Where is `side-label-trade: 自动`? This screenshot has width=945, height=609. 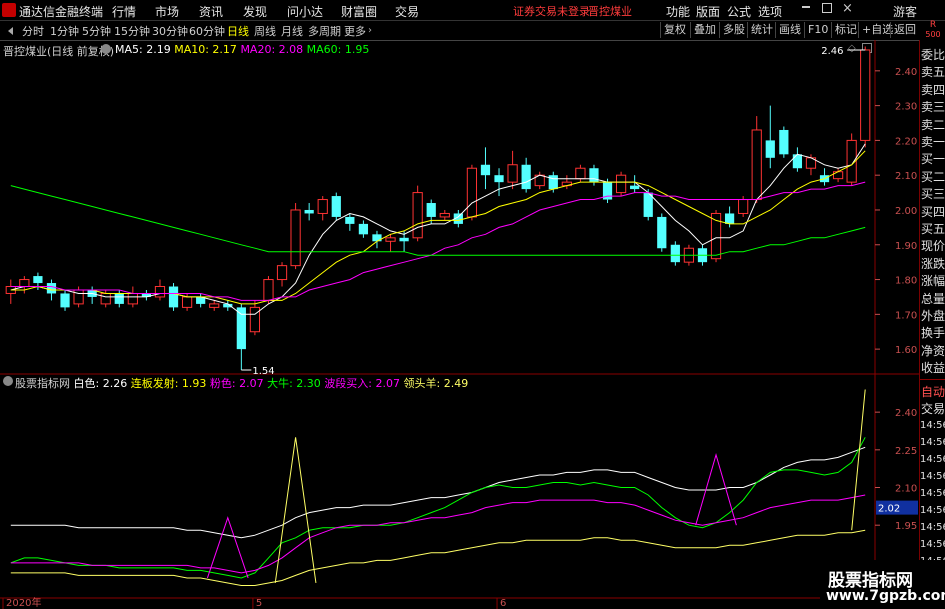
side-label-trade: 自动 is located at coordinates (932, 392).